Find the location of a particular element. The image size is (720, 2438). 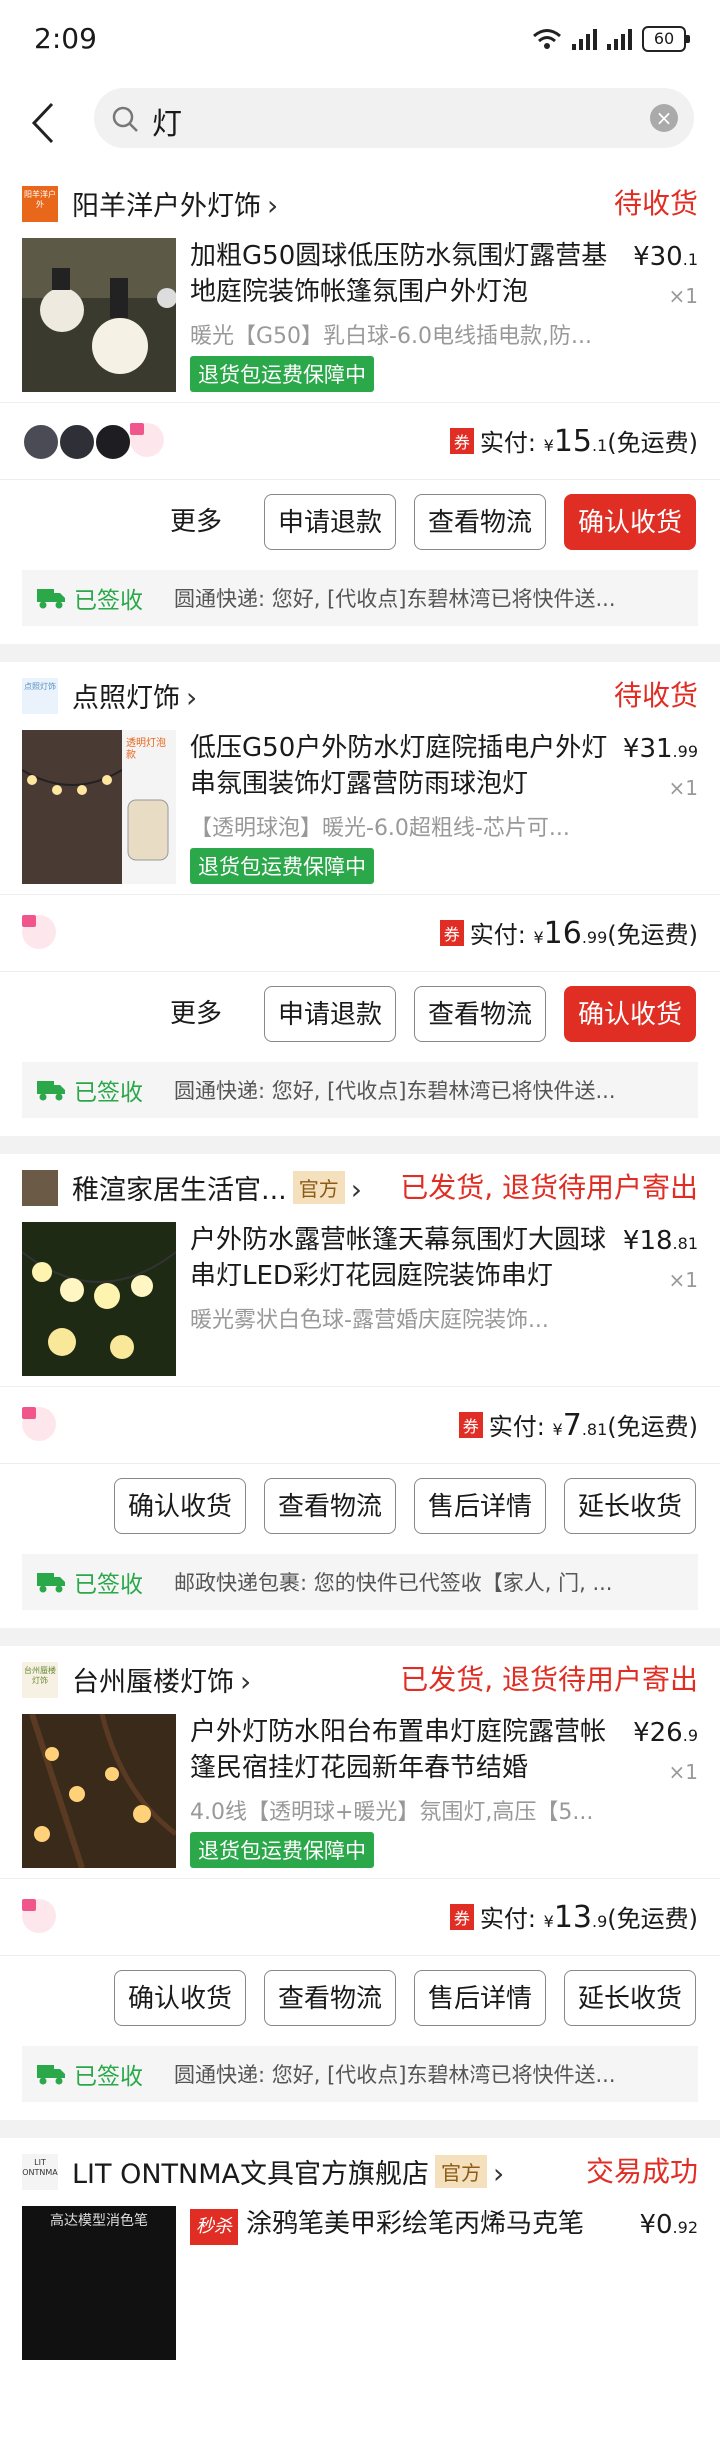

product-title: 低压G50户外防水灯庭院插电户外灯串氛围装饰灯露营防雨球泡灯 is located at coordinates (399, 766).